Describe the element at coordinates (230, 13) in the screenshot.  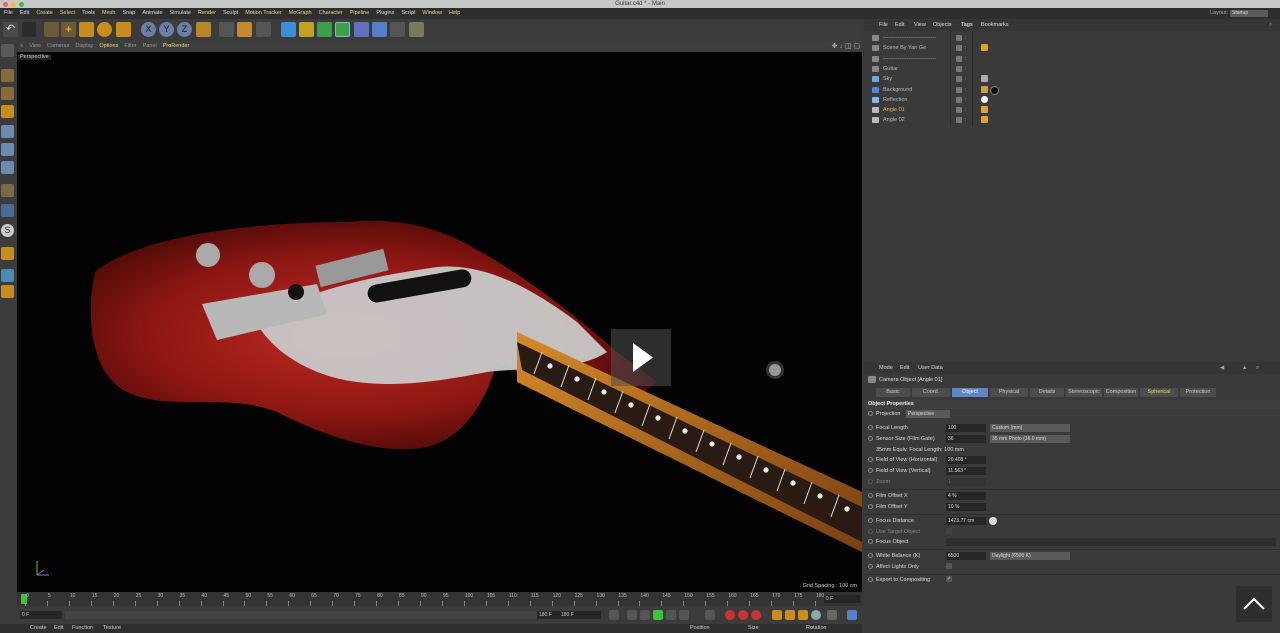
I see `menu-sculpt: Sculpt` at that location.